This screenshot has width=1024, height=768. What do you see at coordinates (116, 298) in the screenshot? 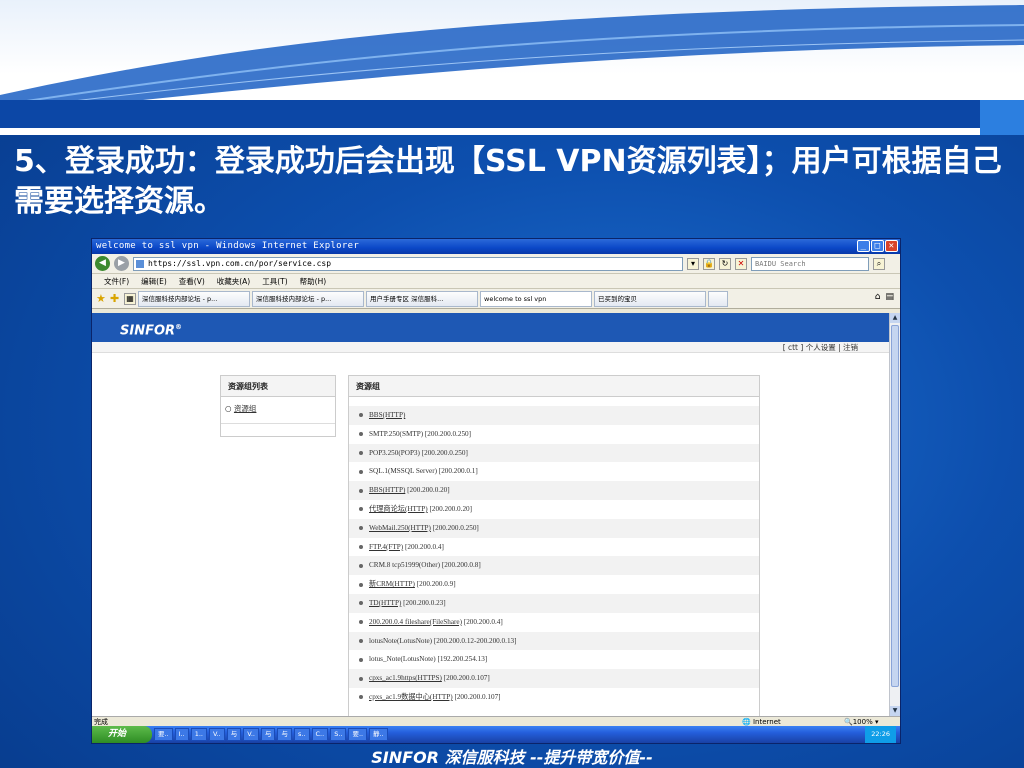
I see `add-favorite-icon: ✚` at bounding box center [116, 298].